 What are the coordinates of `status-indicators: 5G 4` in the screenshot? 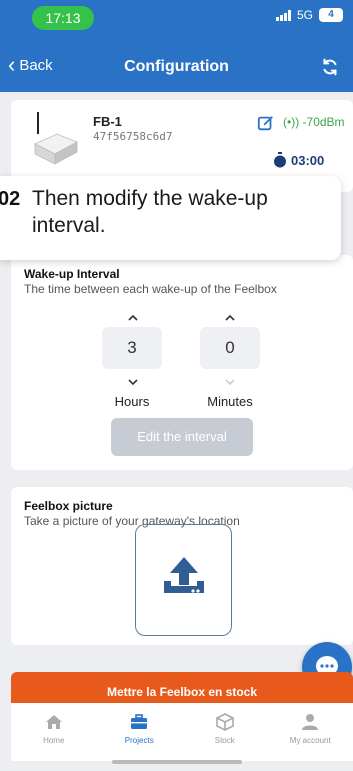 It's located at (309, 15).